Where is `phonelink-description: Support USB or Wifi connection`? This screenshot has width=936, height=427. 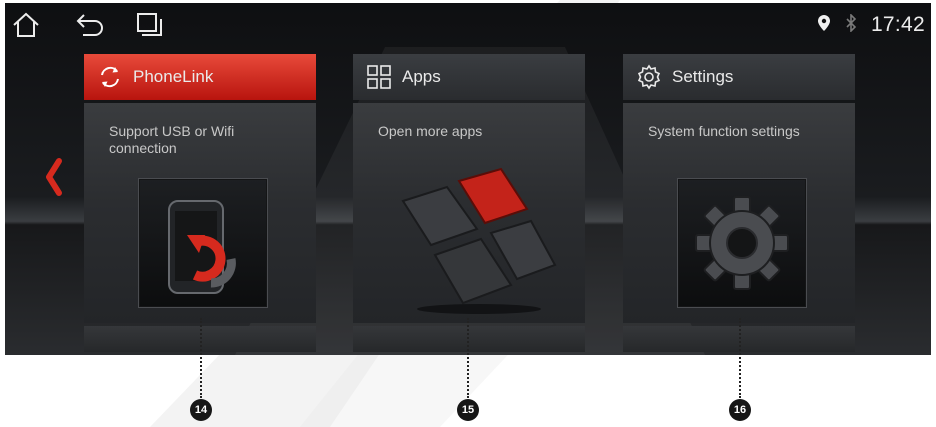 phonelink-description: Support USB or Wifi connection is located at coordinates (172, 139).